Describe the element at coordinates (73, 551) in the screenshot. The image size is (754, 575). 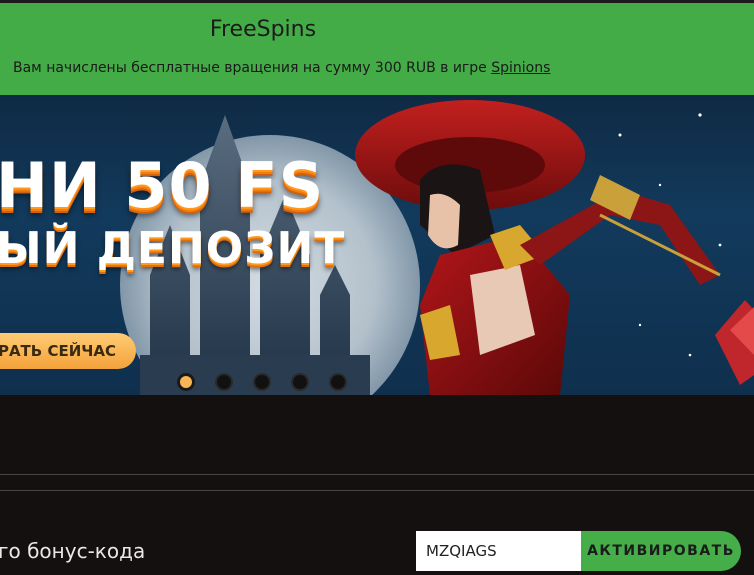
I see `bonus-code-label: го бонус-кода` at that location.